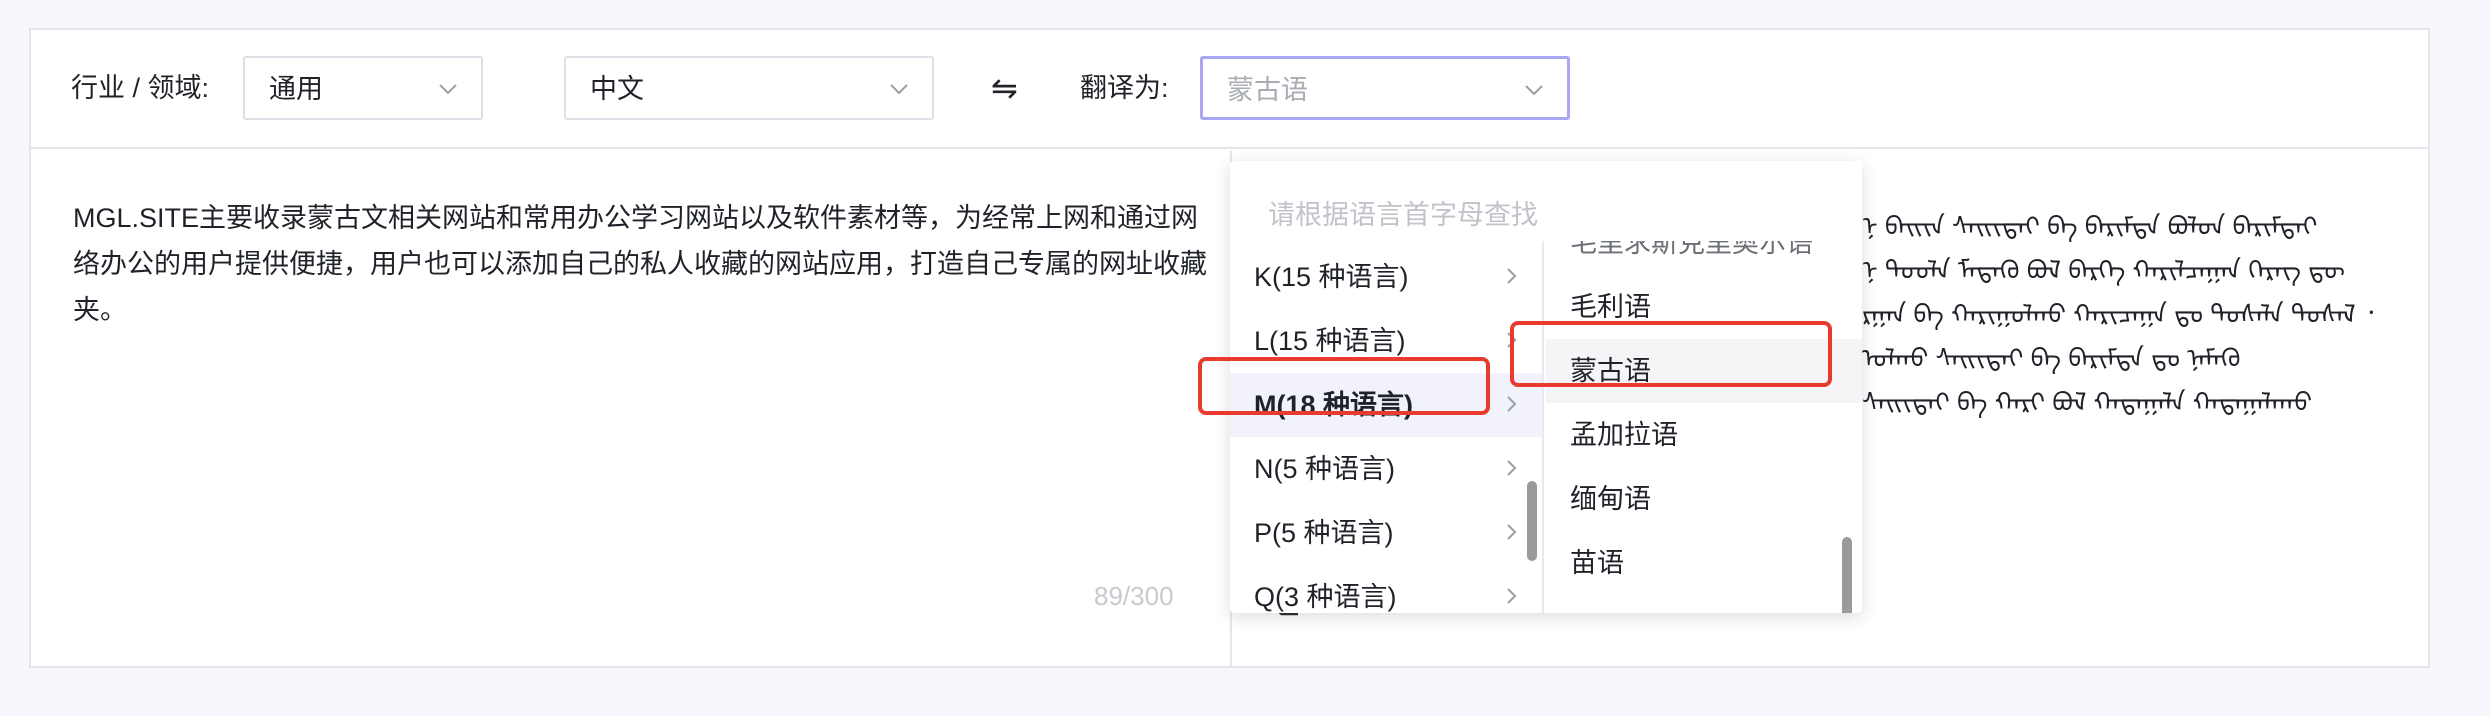 The image size is (2490, 716). What do you see at coordinates (1610, 499) in the screenshot?
I see `language-label: 缅甸语` at bounding box center [1610, 499].